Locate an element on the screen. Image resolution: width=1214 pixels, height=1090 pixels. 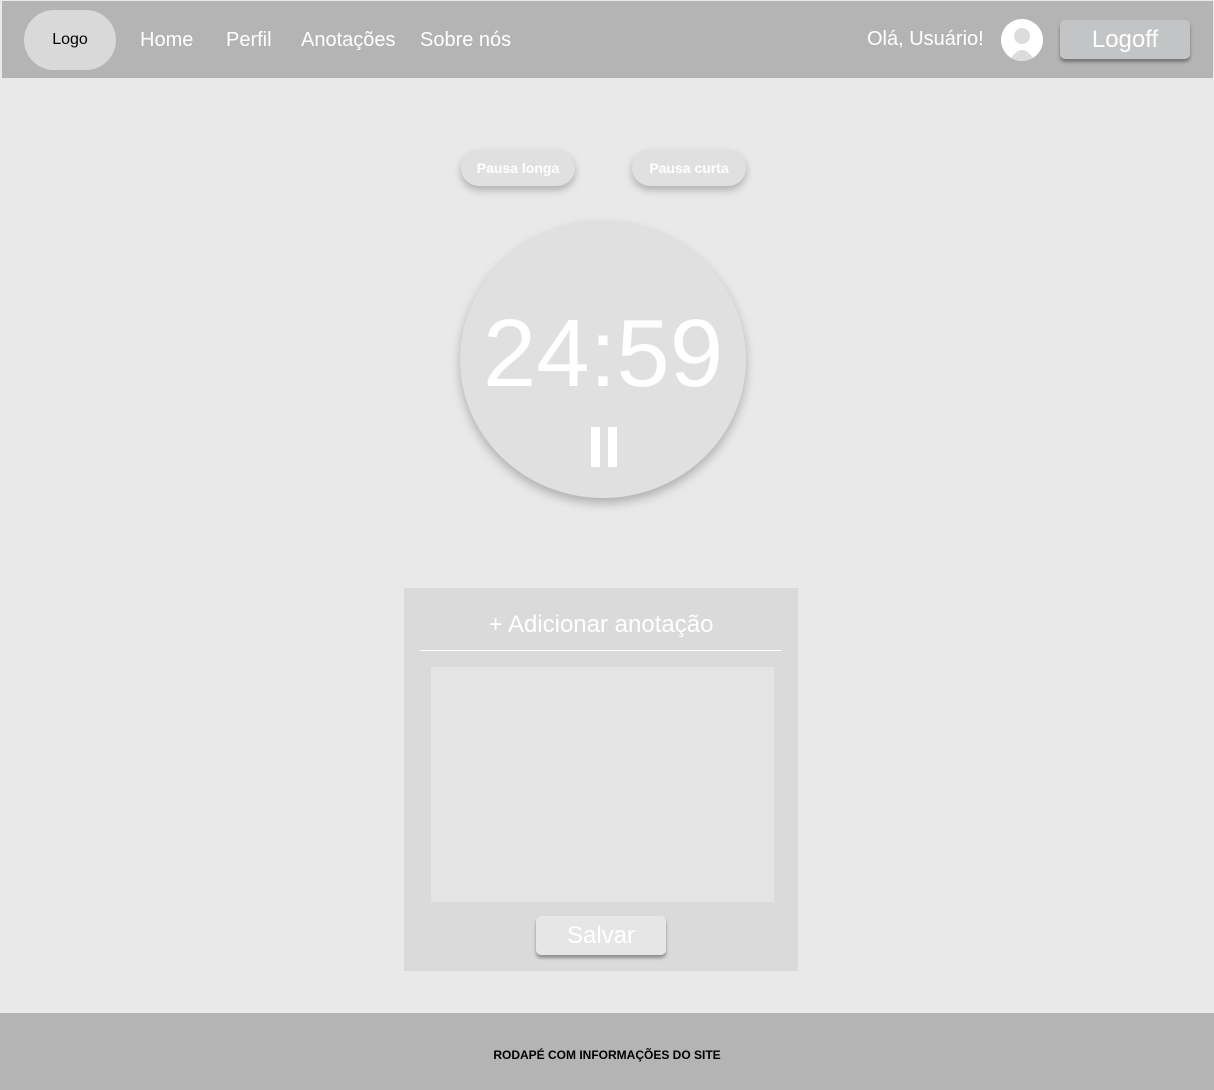
user-avatar-icon is located at coordinates (1022, 40).